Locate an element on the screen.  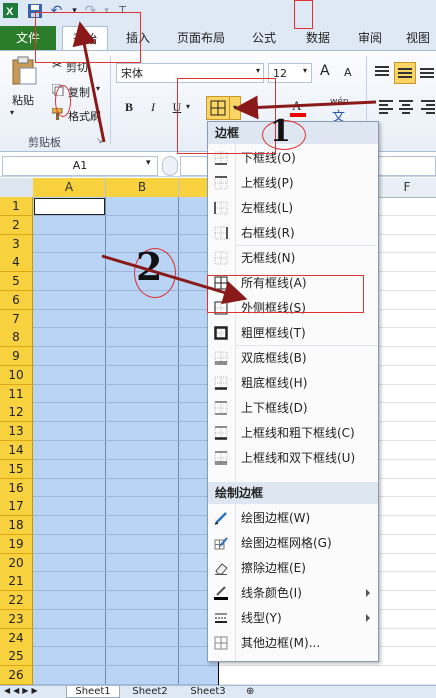
arrow-to-home-tab is located at coordinates (89, 82).